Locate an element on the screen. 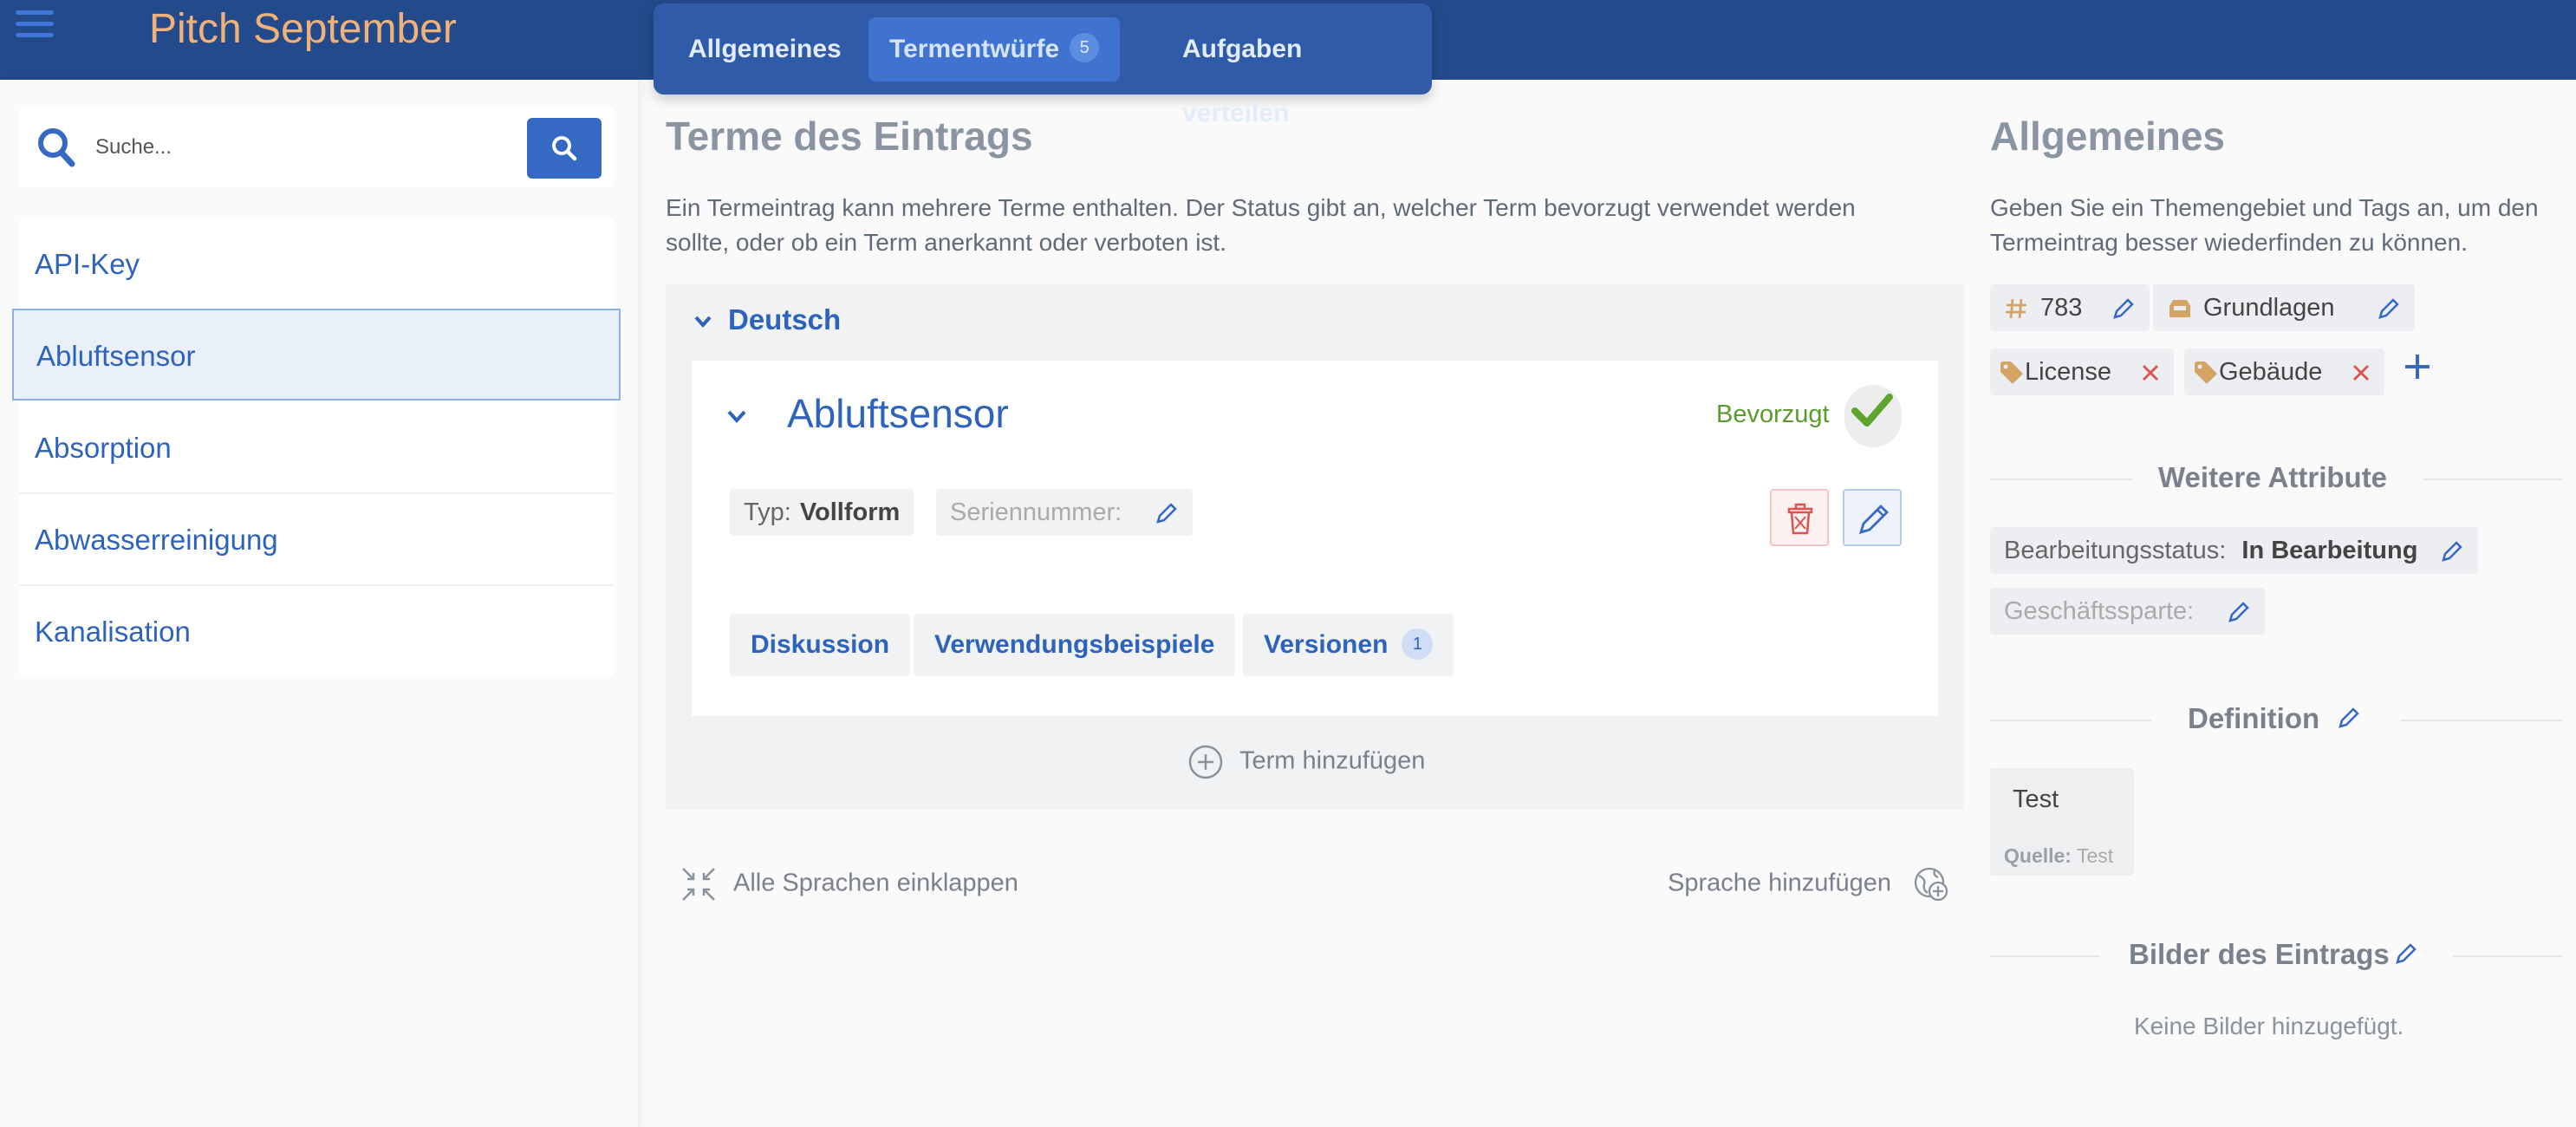 The width and height of the screenshot is (2576, 1127). term-type: Typ: Vollform is located at coordinates (822, 512).